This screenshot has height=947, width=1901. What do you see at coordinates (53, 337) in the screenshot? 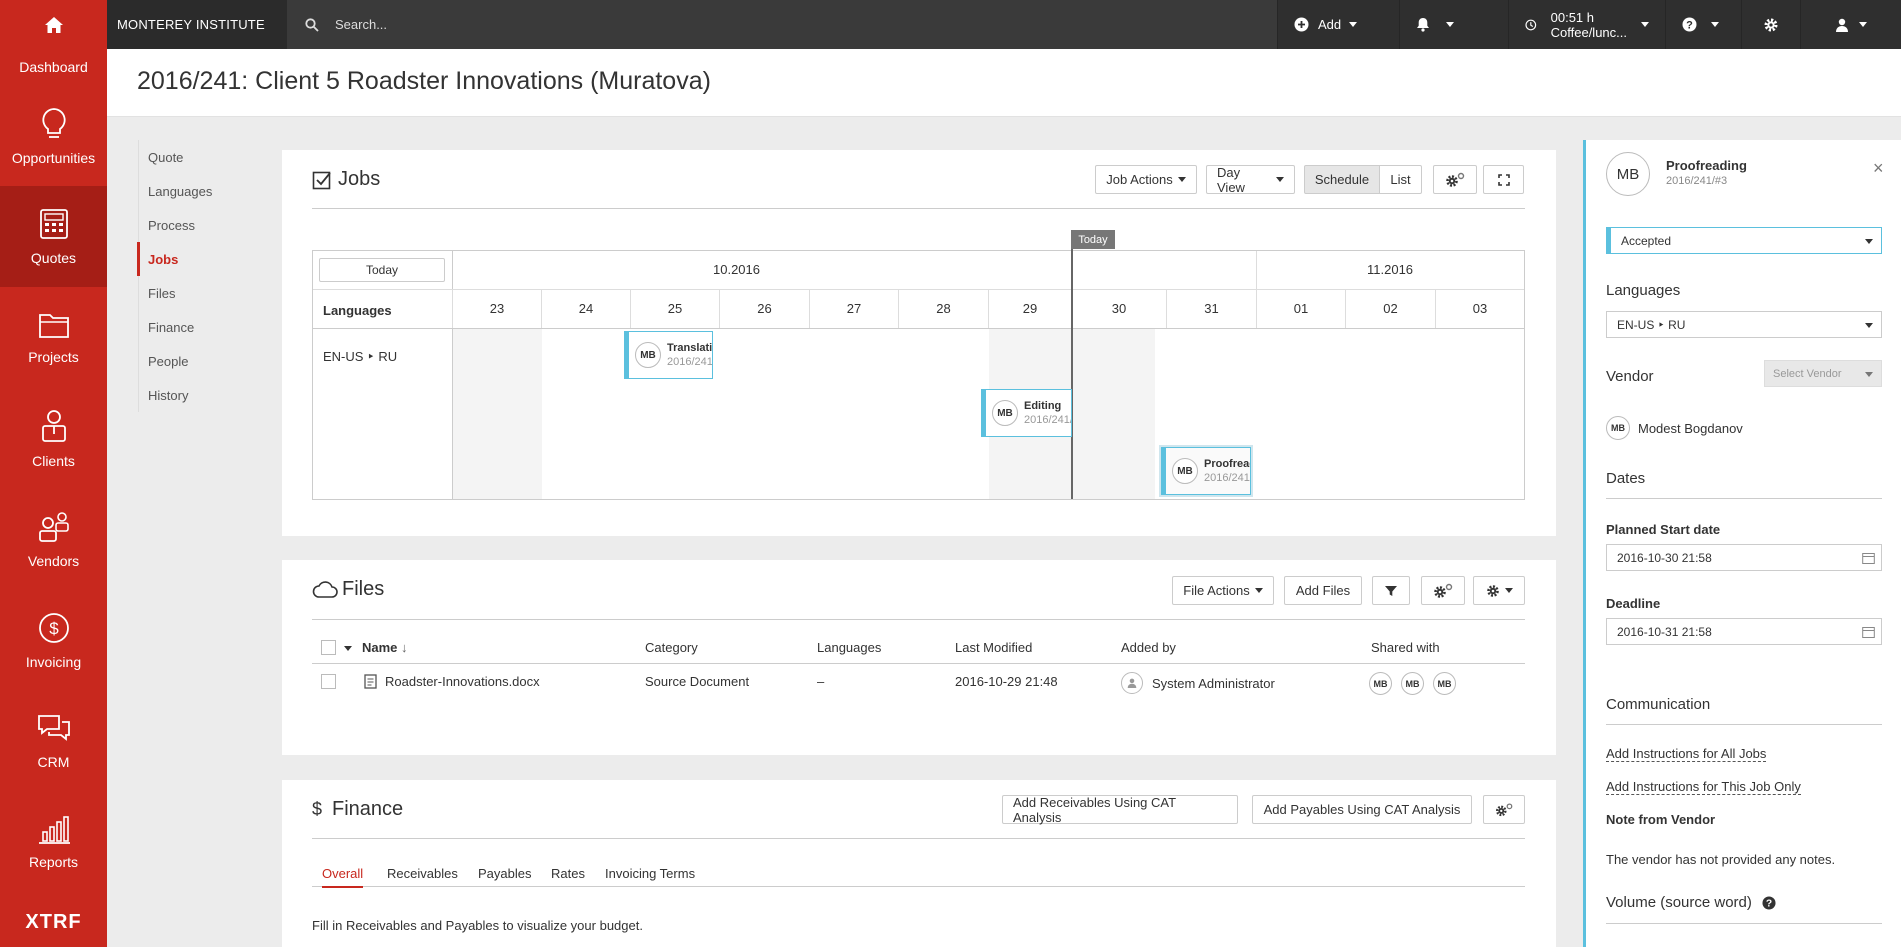
I see `sidebar-item-projects: Projects` at bounding box center [53, 337].